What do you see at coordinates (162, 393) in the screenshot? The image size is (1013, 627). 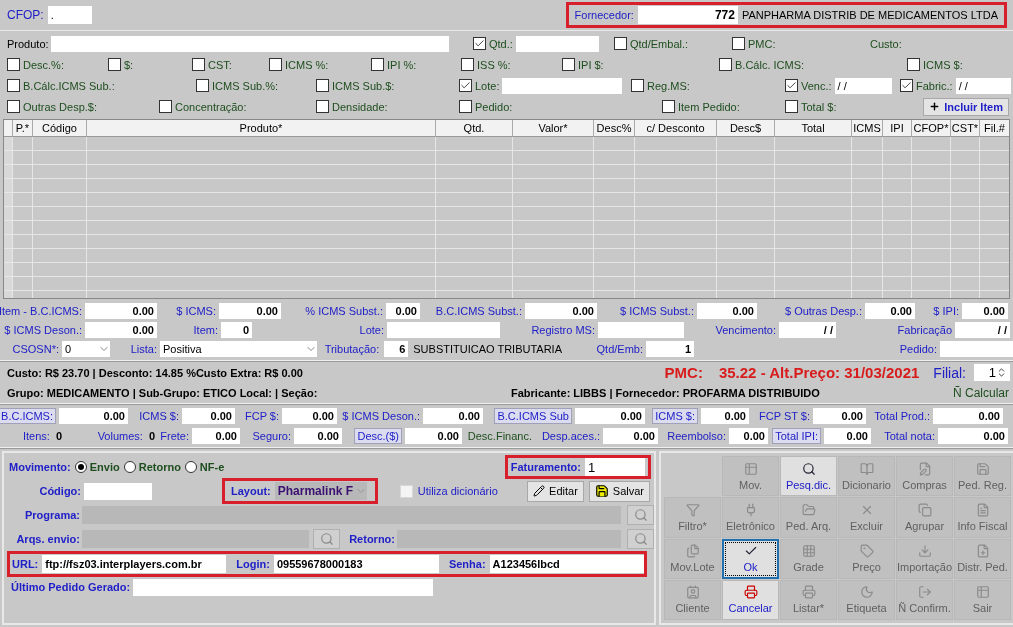 I see `group-summary: Grupo: MEDICAMENTO | Sub-Grupo: ETICO Local: | Seção:` at bounding box center [162, 393].